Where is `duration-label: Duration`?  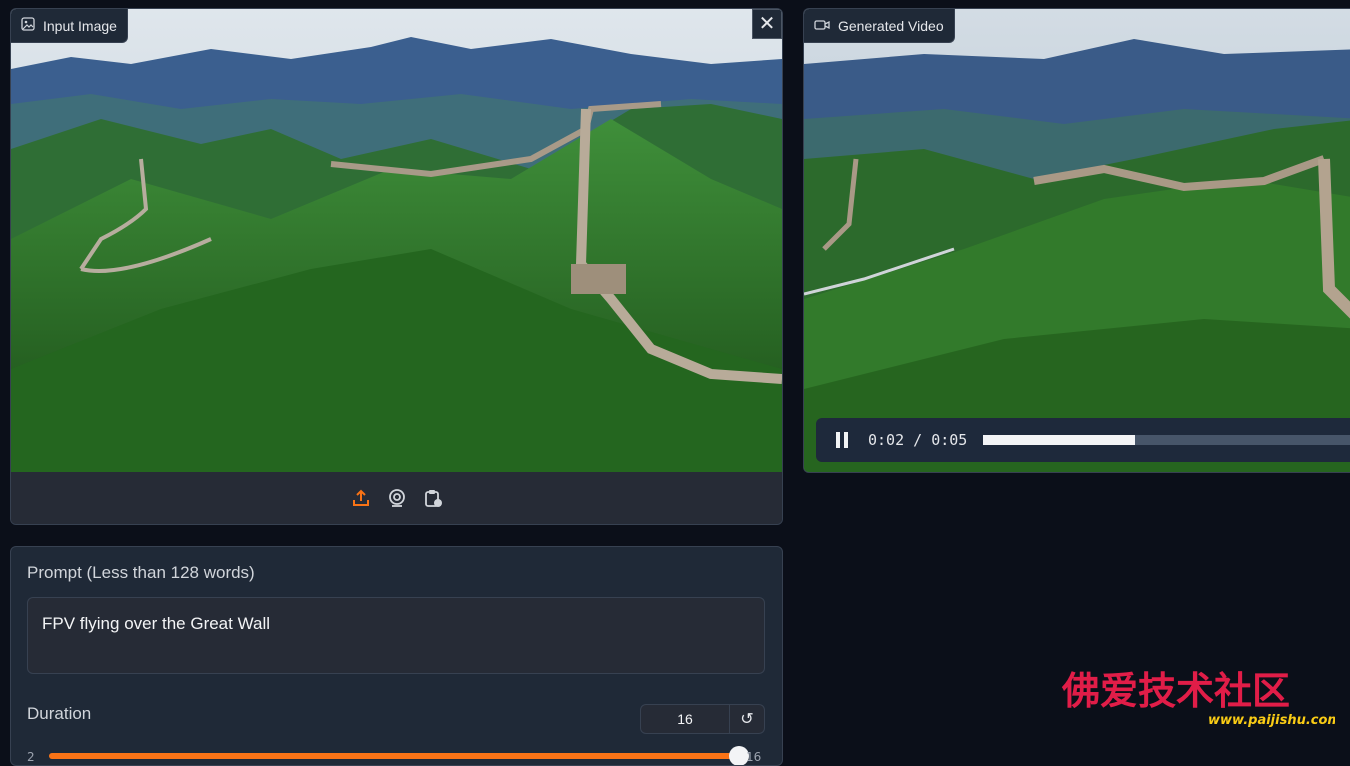 duration-label: Duration is located at coordinates (59, 713).